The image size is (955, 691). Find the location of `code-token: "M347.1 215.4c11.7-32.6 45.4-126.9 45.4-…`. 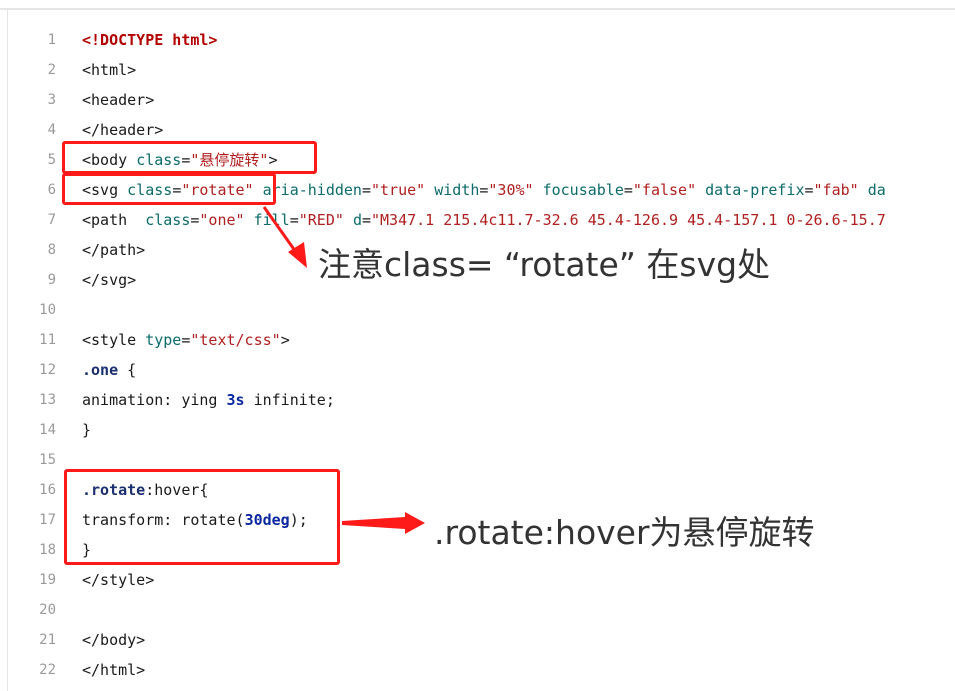

code-token: "M347.1 215.4c11.7-32.6 45.4-126.9 45.4-… is located at coordinates (628, 220).